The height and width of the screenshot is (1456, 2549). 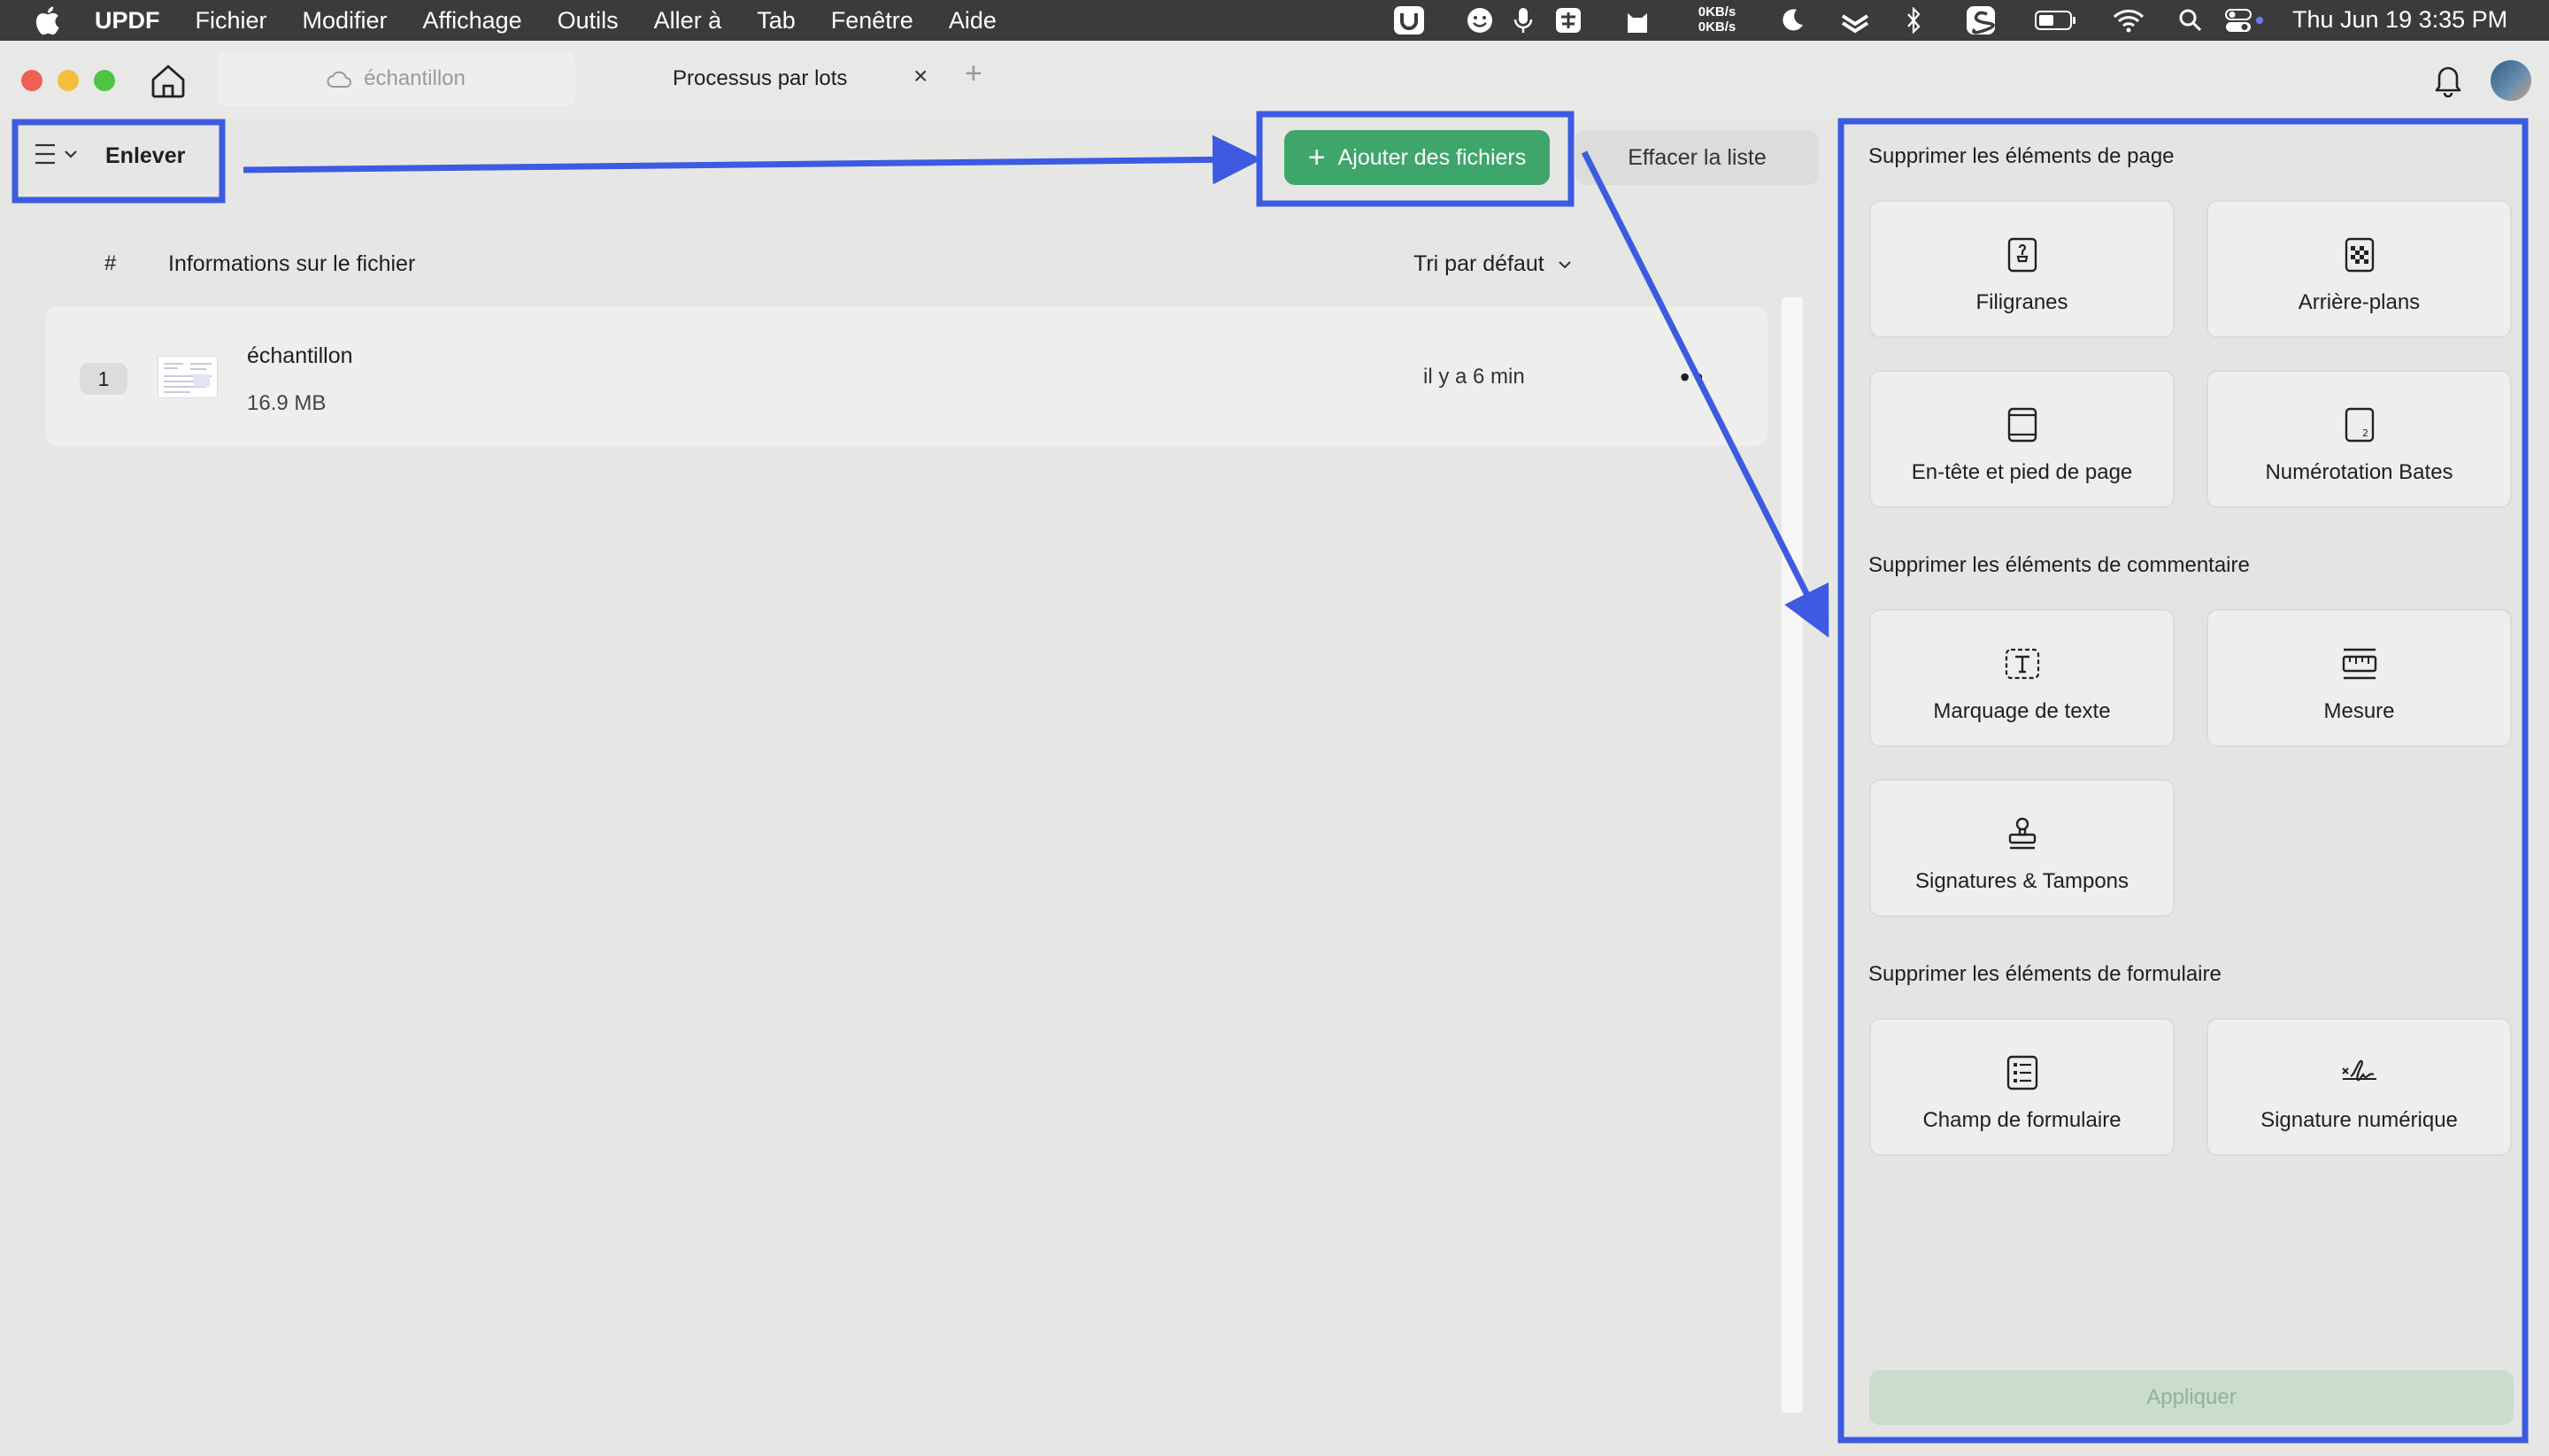 I want to click on option-signatures-tampons: Signatures & Tampons, so click(x=2022, y=848).